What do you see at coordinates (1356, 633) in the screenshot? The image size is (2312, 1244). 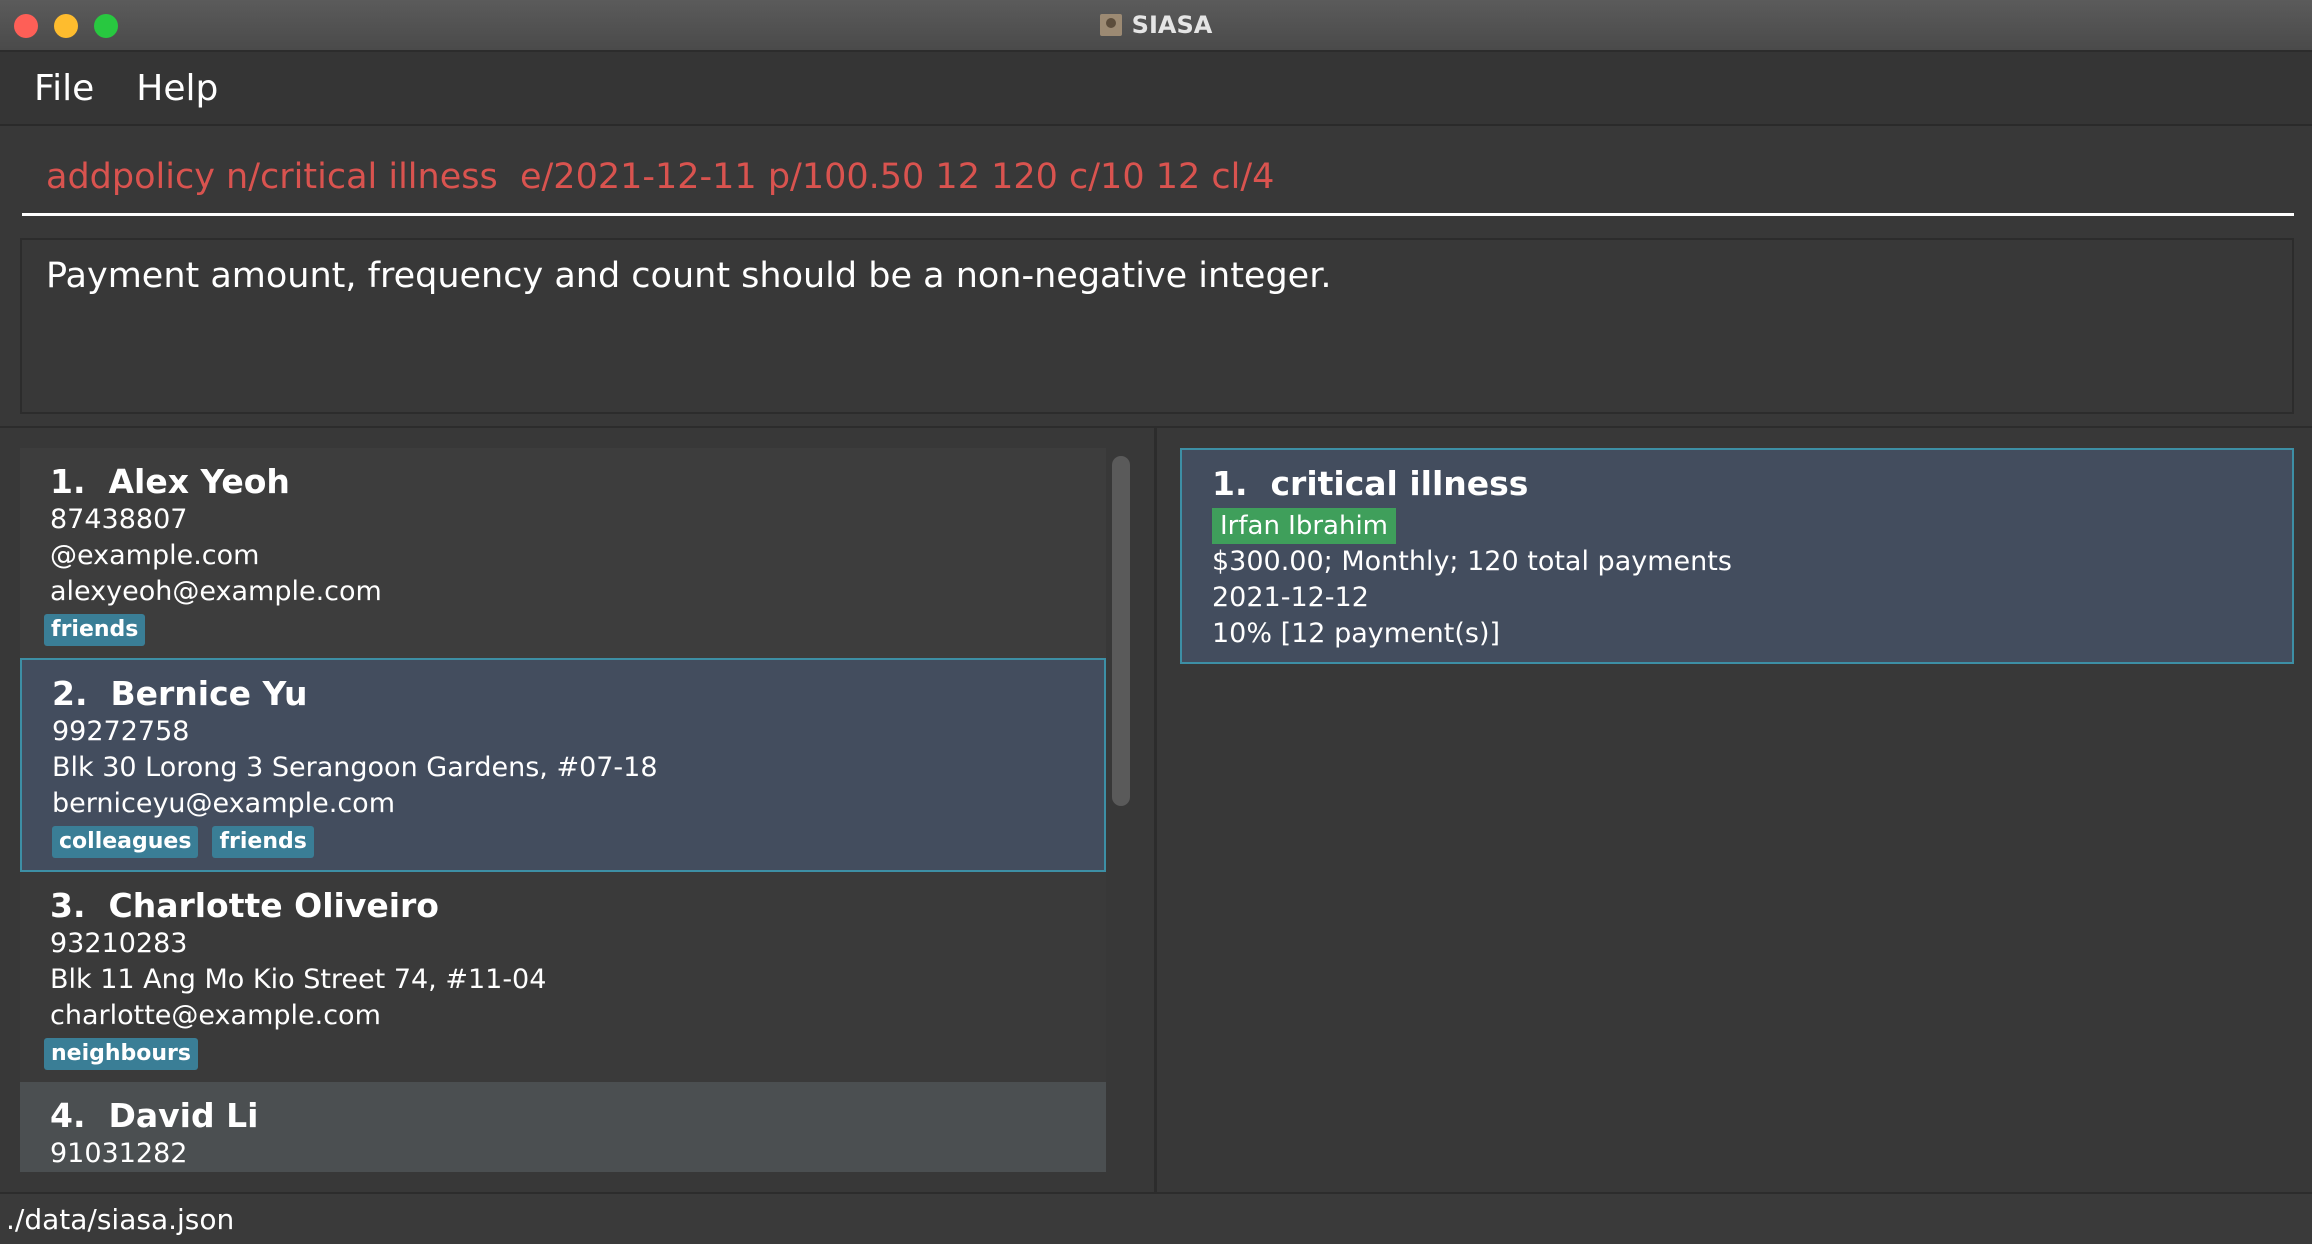 I see `policy-commission: 10% [12 payment(s)]` at bounding box center [1356, 633].